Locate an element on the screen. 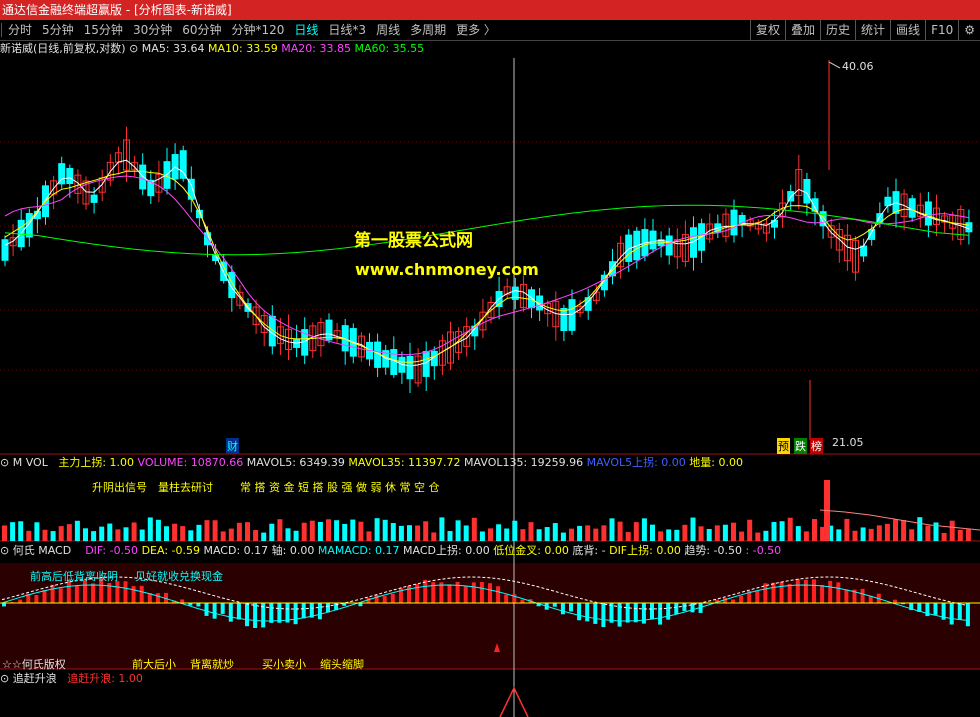 The width and height of the screenshot is (980, 717). finance-tag: 财 is located at coordinates (232, 446).